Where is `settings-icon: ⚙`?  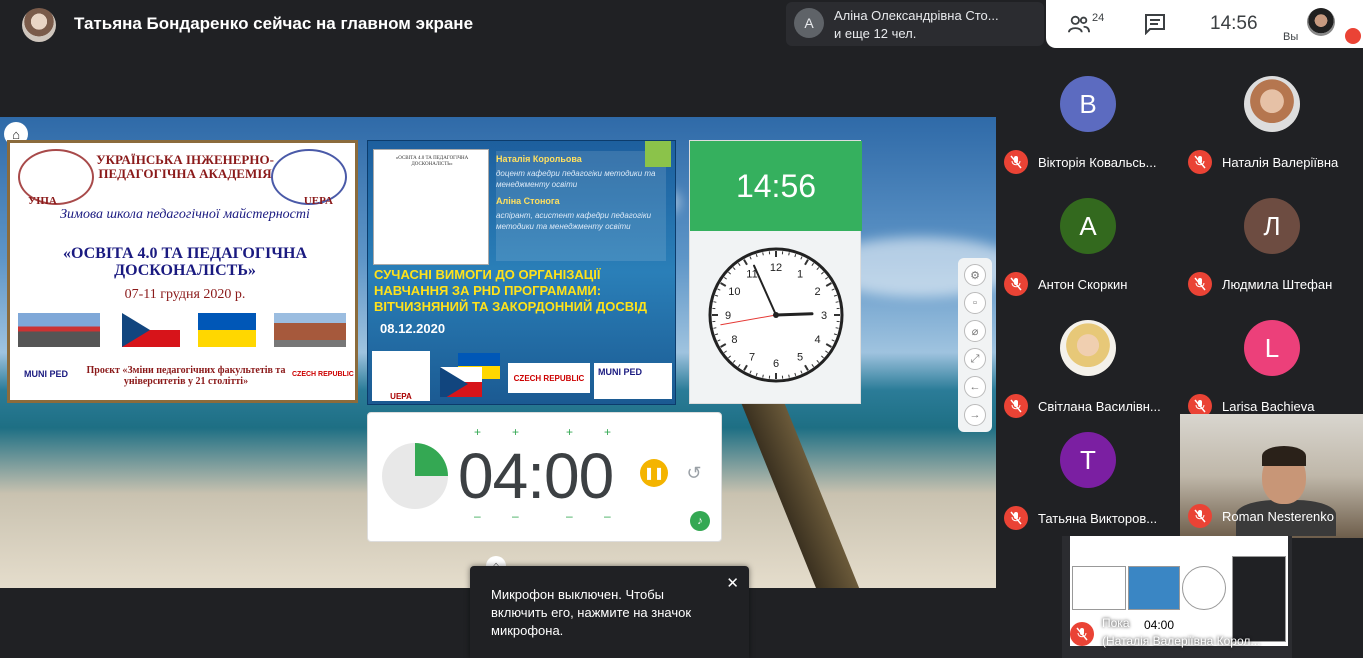
settings-icon: ⚙ is located at coordinates (975, 275).